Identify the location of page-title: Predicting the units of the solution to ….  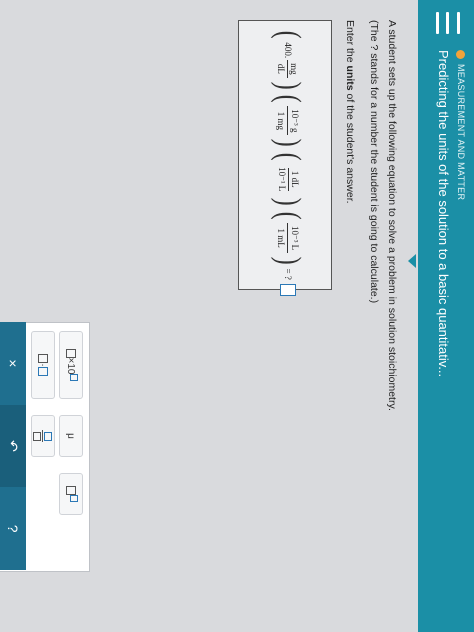
(443, 214).